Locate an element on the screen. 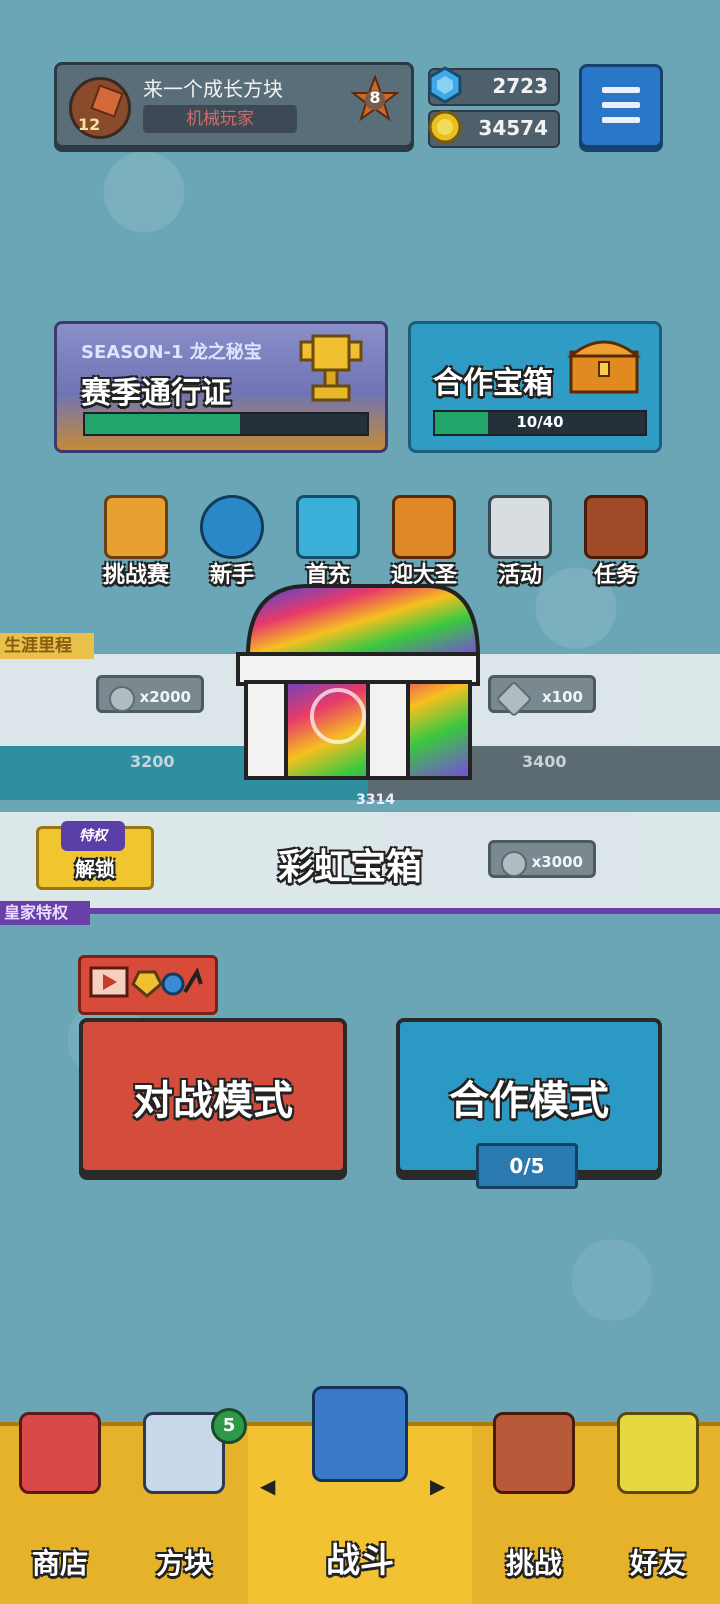 This screenshot has width=720, height=1604. profile-panel: 12 来一个成长方块 机械玩家 8 is located at coordinates (234, 105).